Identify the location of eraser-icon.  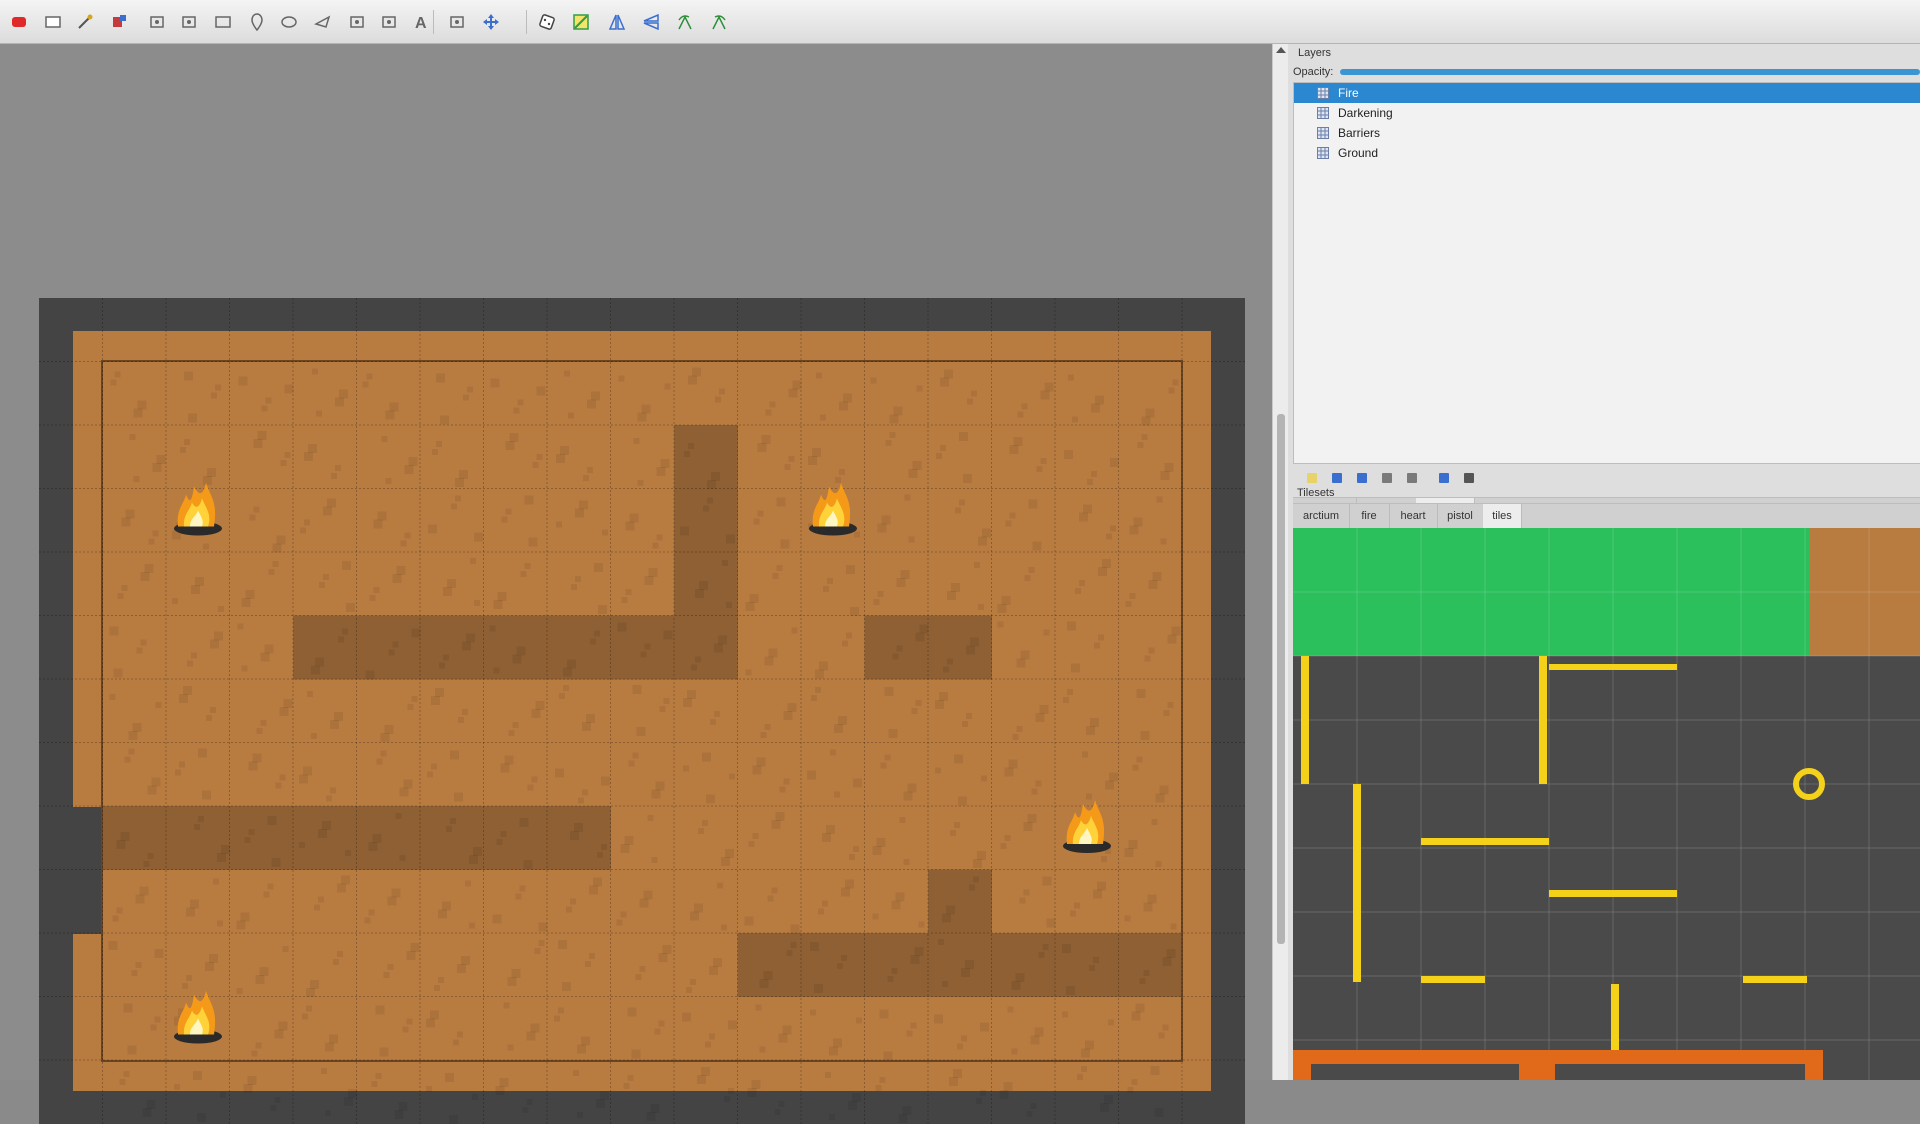
(19, 22).